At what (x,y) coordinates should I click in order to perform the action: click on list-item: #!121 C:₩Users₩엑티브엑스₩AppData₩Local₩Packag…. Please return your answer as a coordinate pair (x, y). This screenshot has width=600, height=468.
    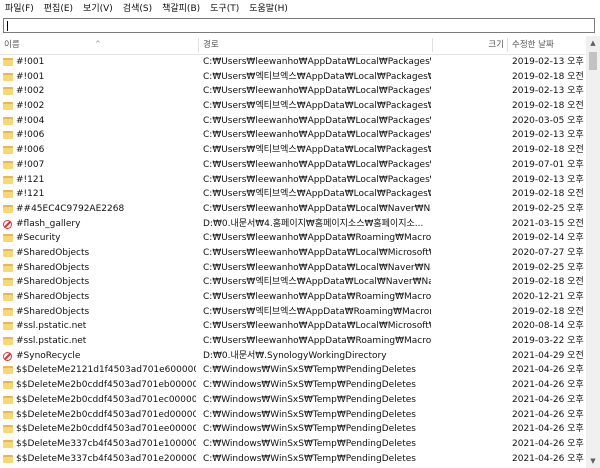
    Looking at the image, I should click on (292, 194).